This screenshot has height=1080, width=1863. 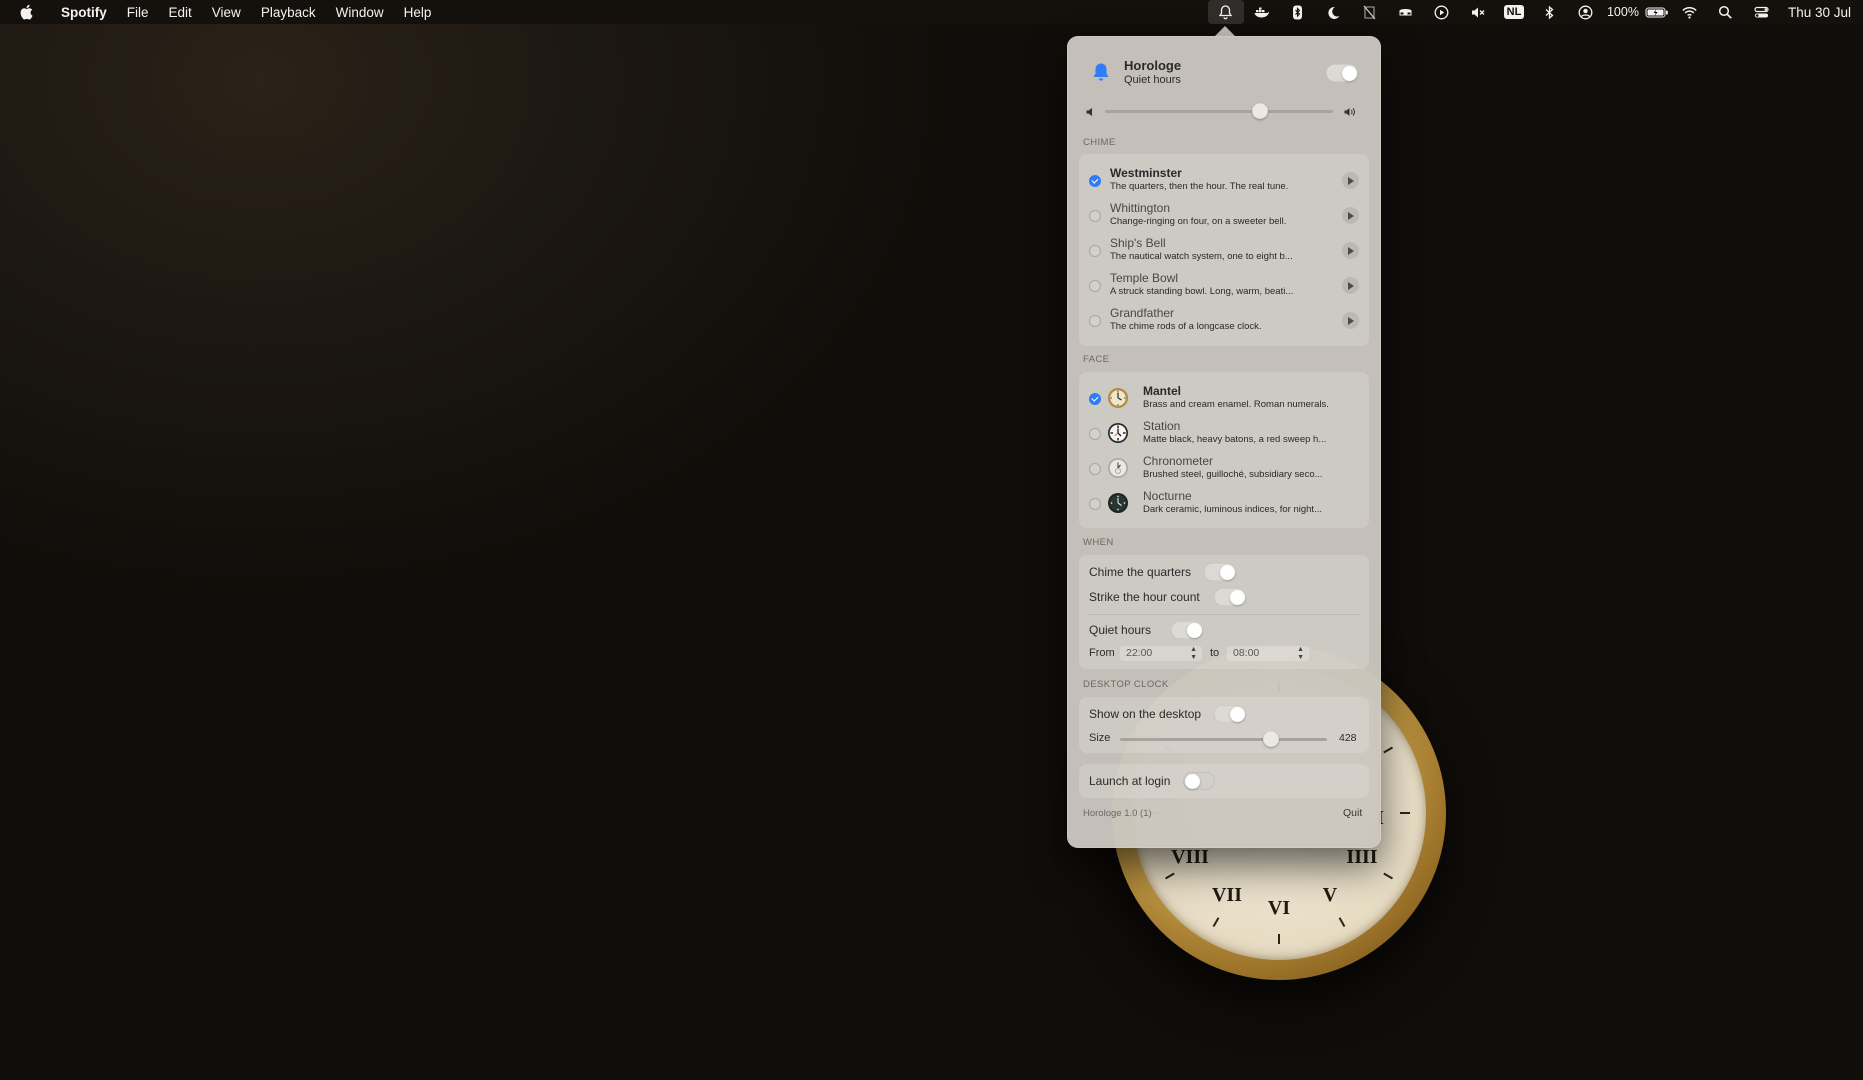 What do you see at coordinates (1262, 12) in the screenshot?
I see `docker-icon` at bounding box center [1262, 12].